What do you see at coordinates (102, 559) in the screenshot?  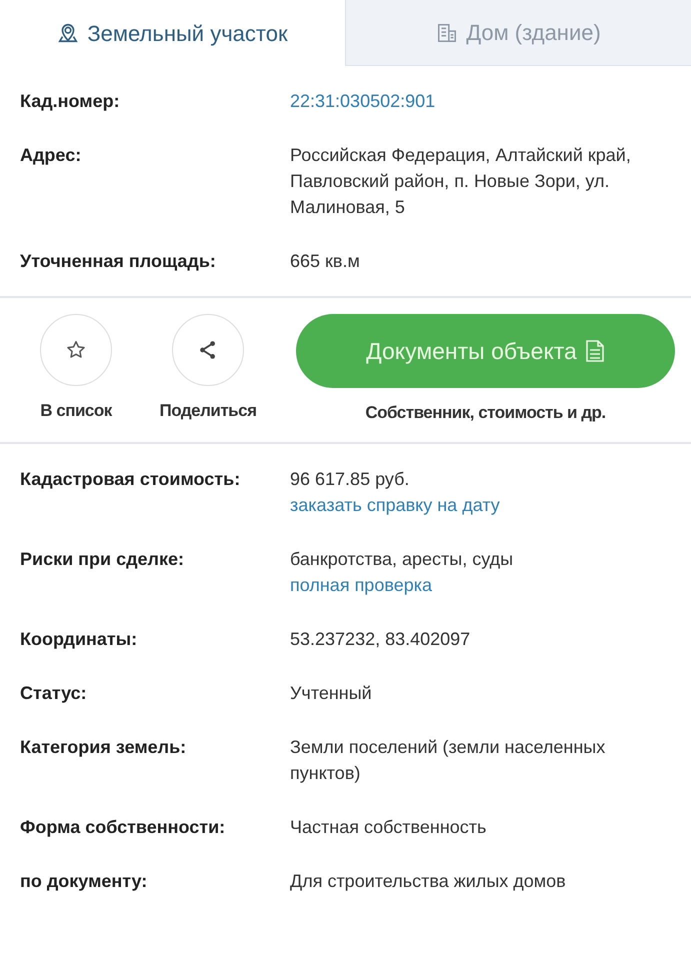 I see `field-label: Риски при сделке:` at bounding box center [102, 559].